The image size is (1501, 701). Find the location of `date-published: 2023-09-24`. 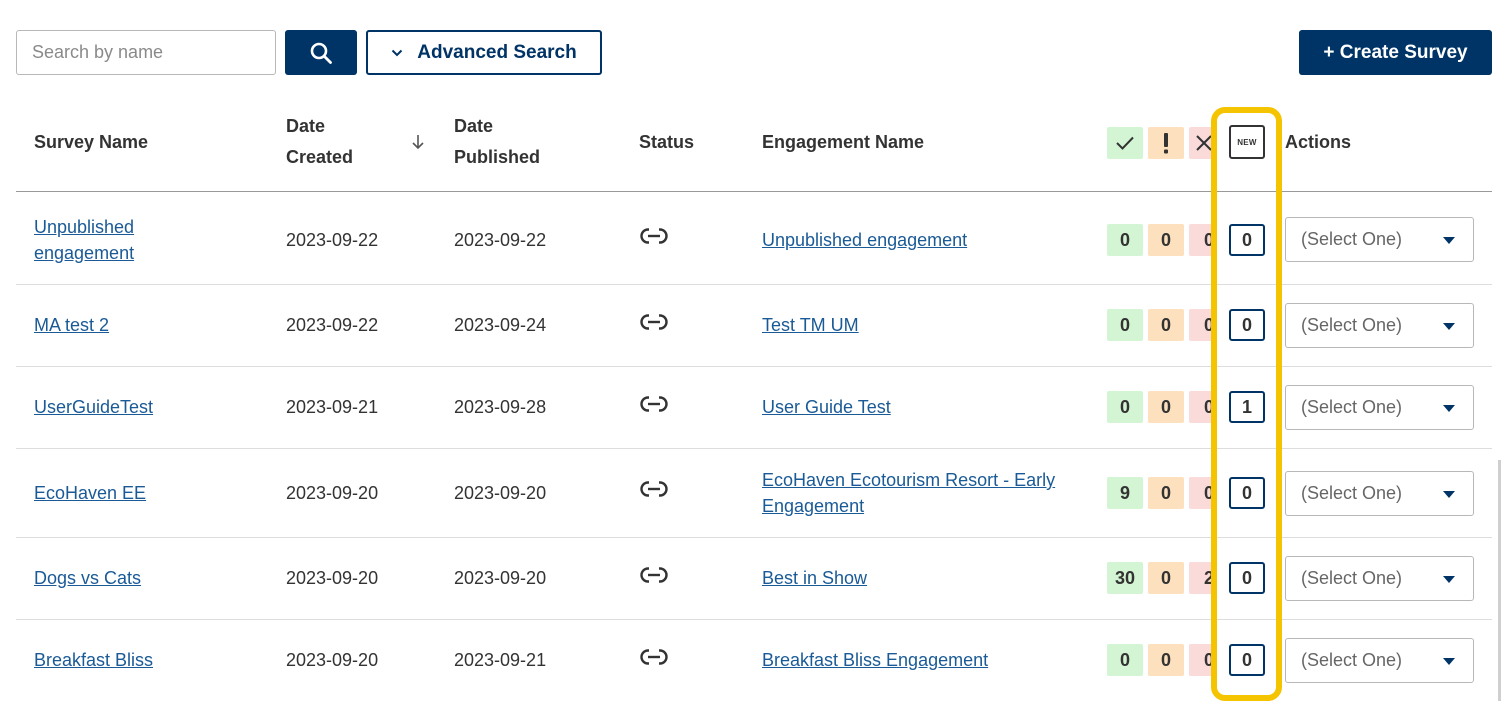

date-published: 2023-09-24 is located at coordinates (500, 325).